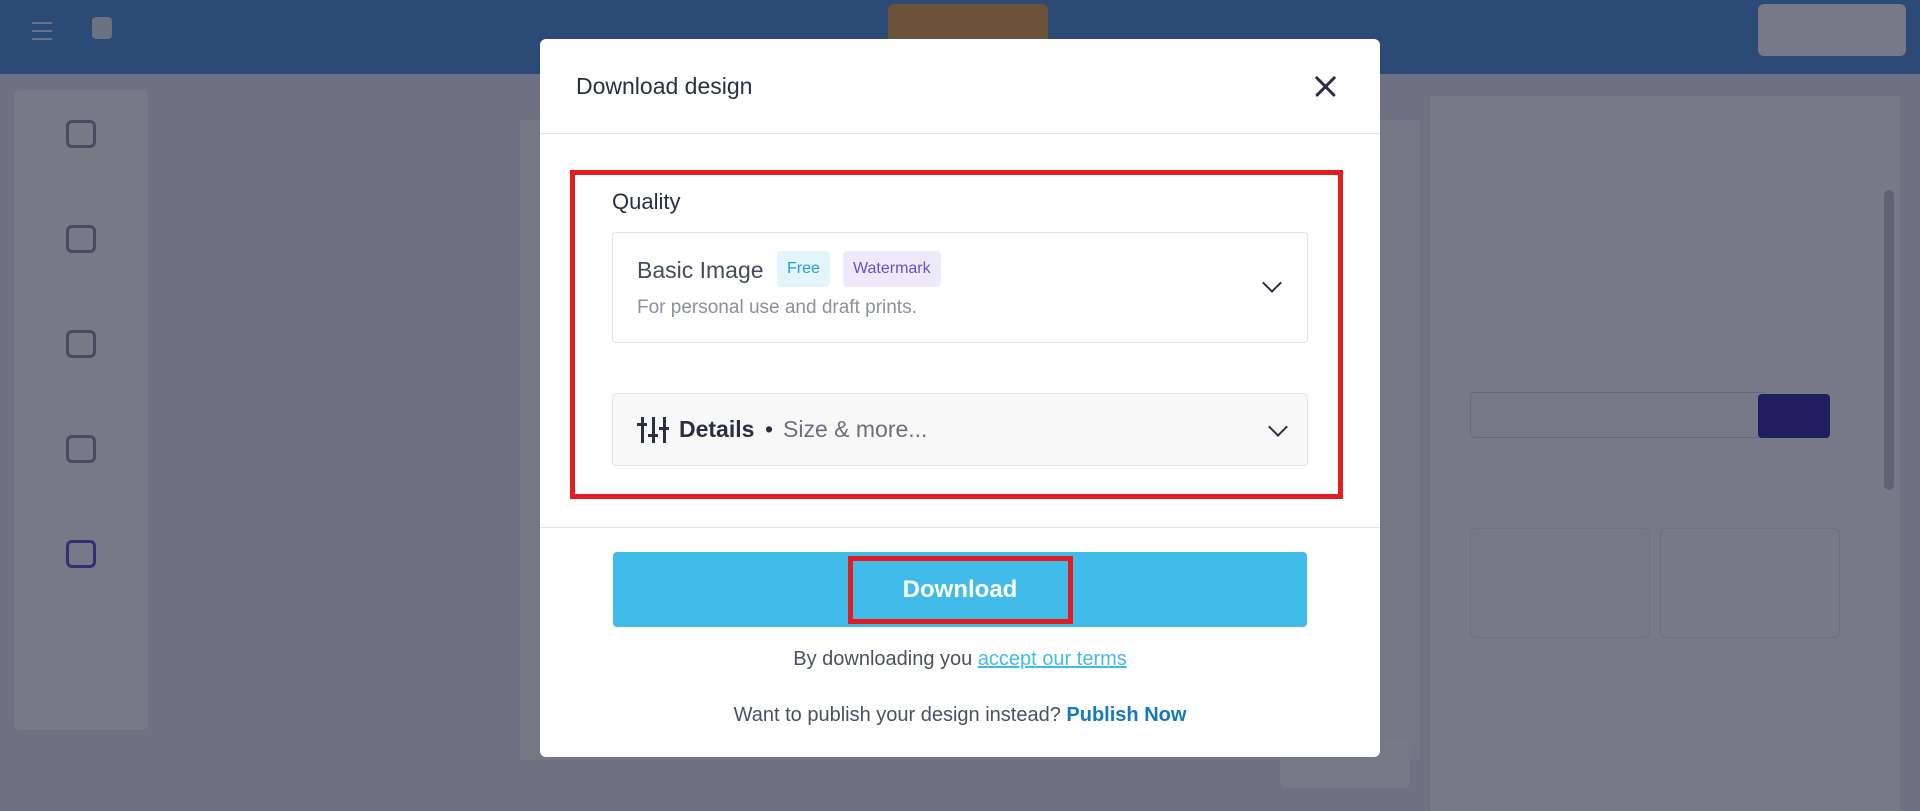 The height and width of the screenshot is (811, 1920). What do you see at coordinates (960, 590) in the screenshot?
I see `download-highlight-box` at bounding box center [960, 590].